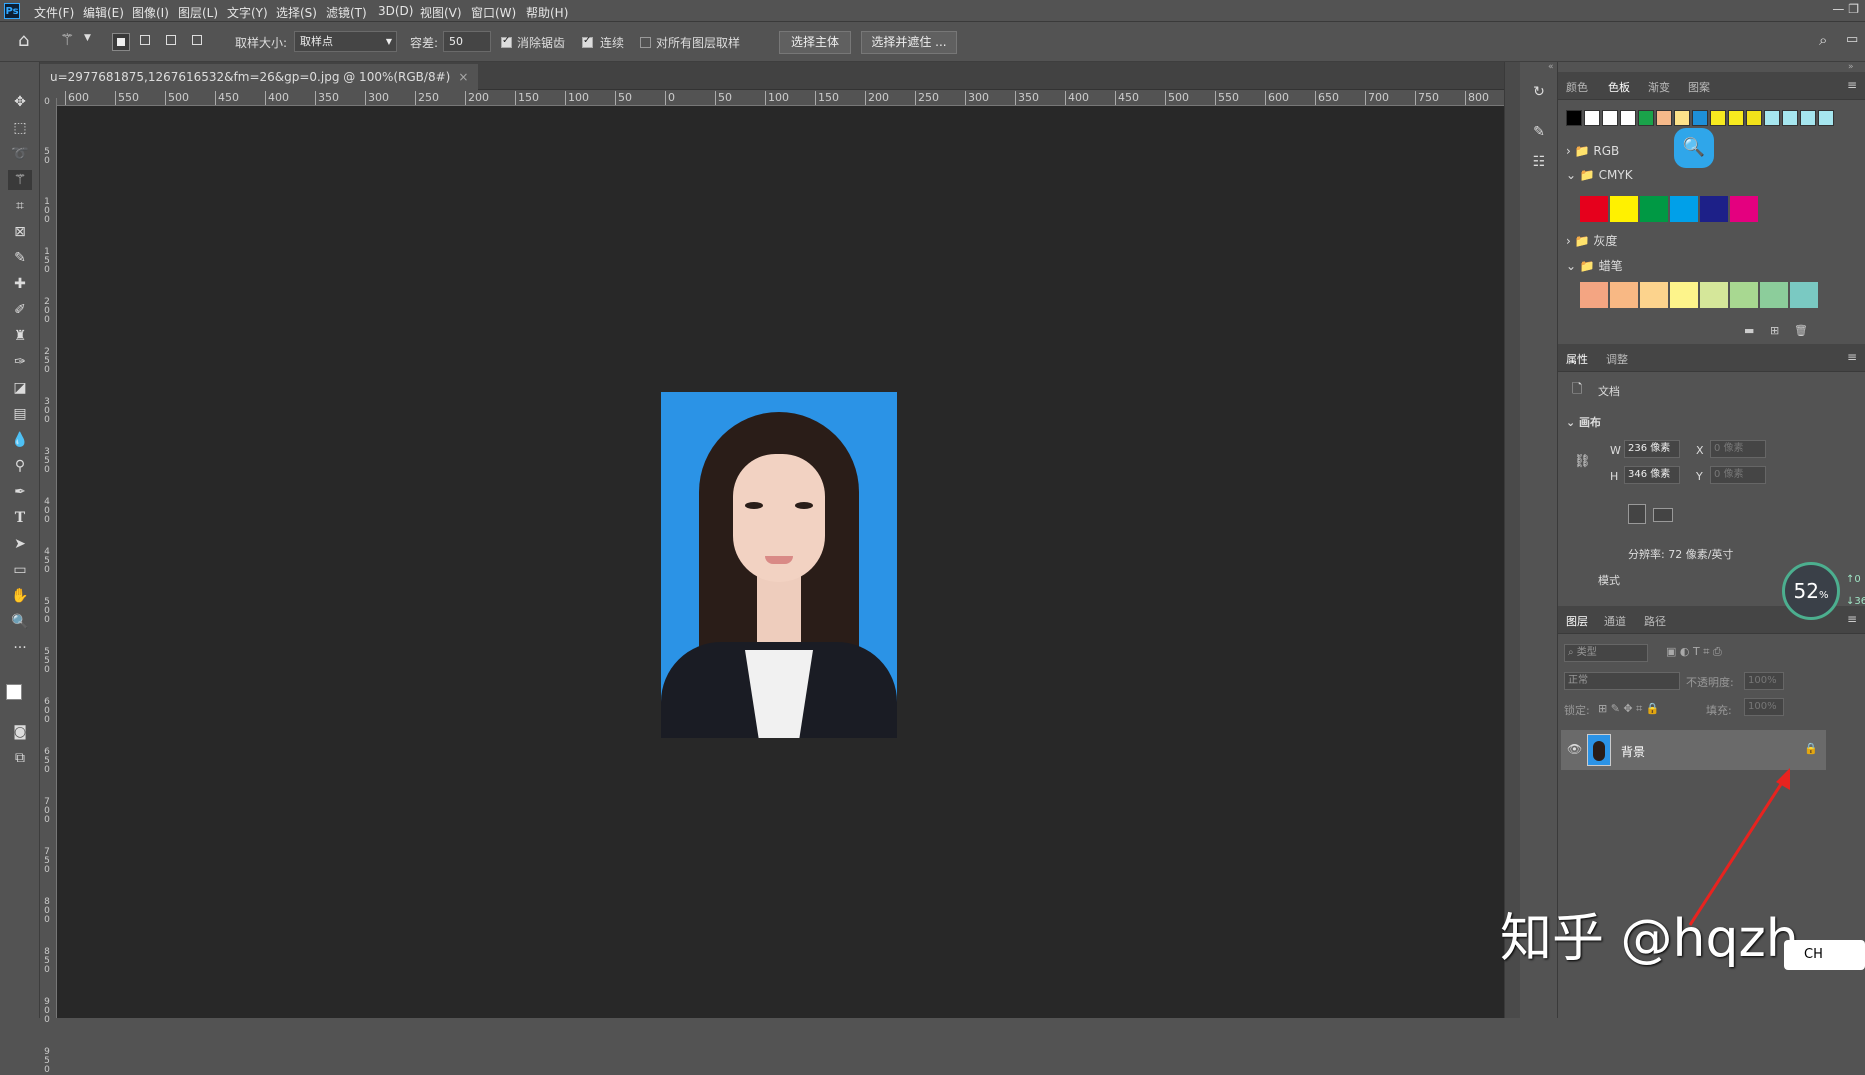 This screenshot has height=1075, width=1865. I want to click on portrait-orientation-icon, so click(1637, 514).